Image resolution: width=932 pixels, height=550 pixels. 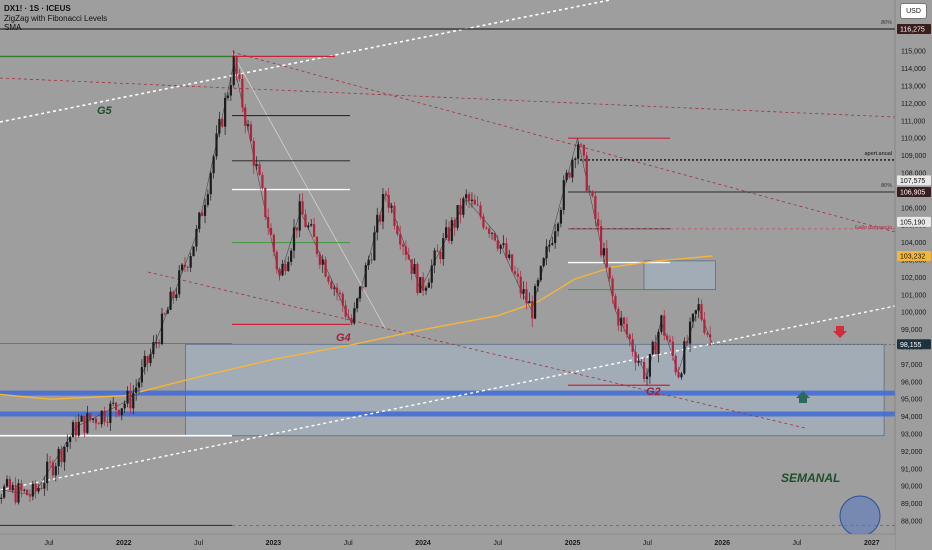 What do you see at coordinates (913, 11) in the screenshot?
I see `currency-button: USD` at bounding box center [913, 11].